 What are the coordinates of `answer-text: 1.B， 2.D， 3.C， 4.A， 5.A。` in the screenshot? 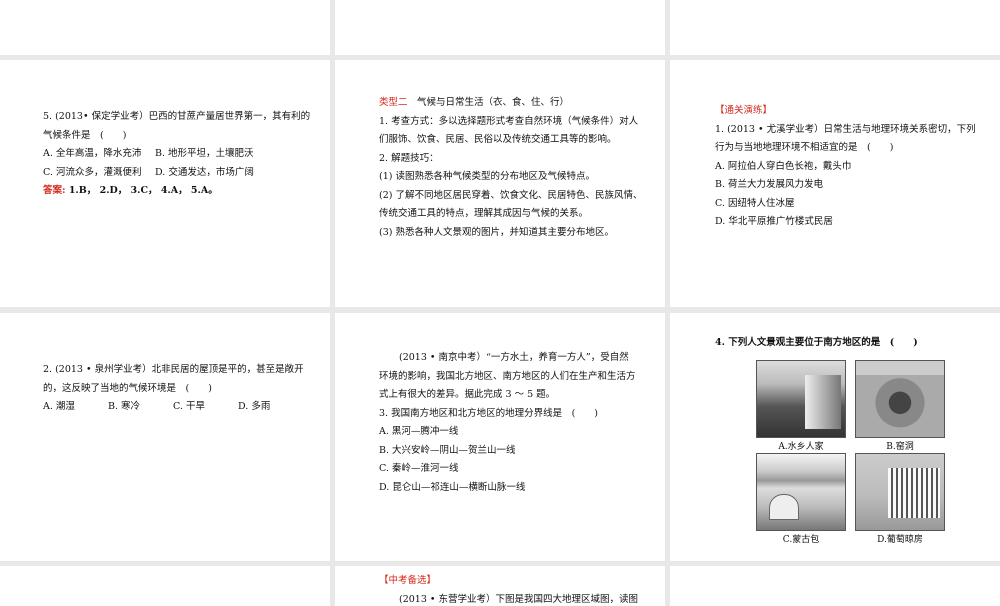 It's located at (142, 190).